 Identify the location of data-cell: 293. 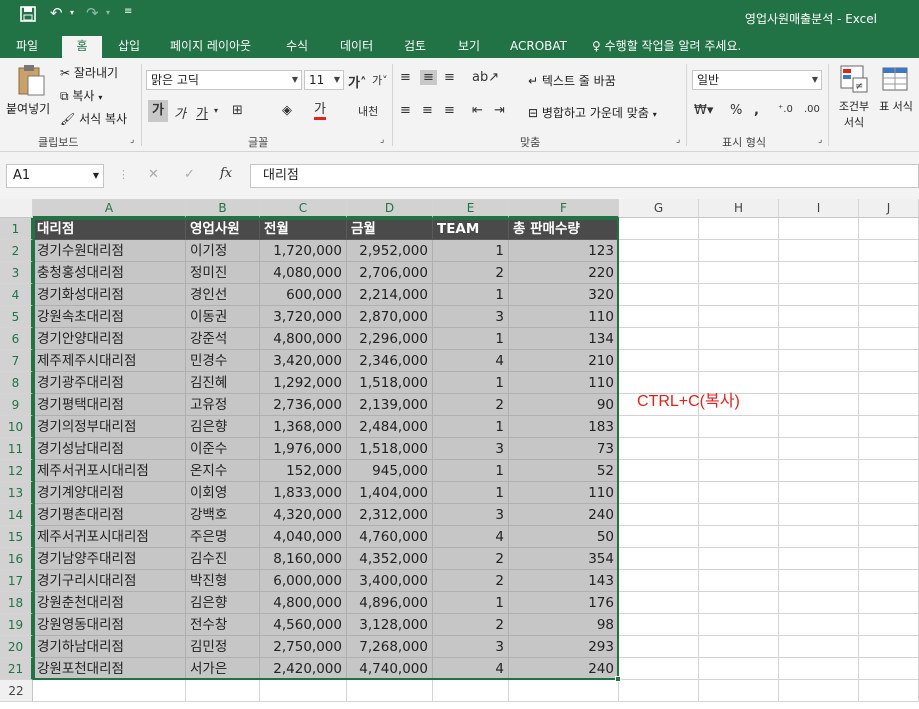
(564, 647).